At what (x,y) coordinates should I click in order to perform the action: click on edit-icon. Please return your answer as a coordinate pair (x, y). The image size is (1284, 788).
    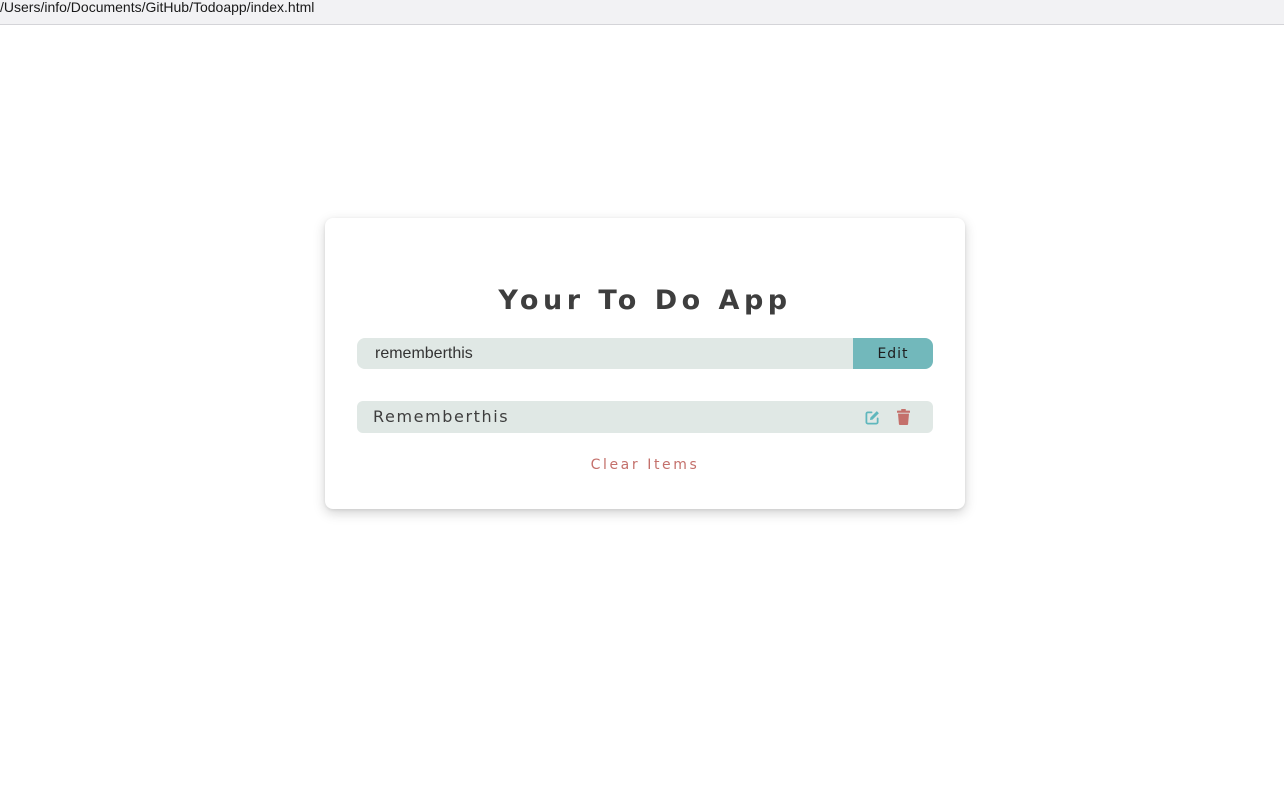
    Looking at the image, I should click on (872, 417).